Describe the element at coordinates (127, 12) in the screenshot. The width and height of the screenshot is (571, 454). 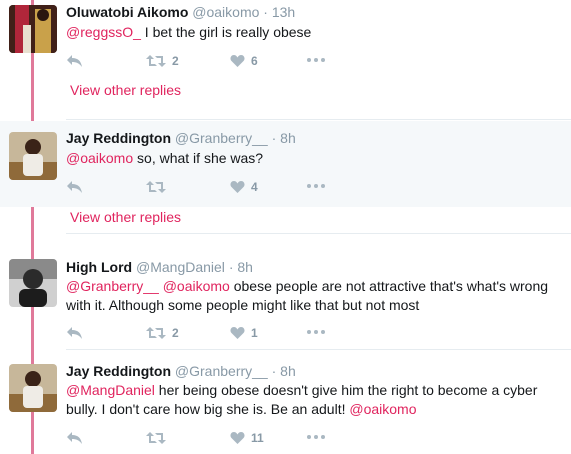
I see `user-name: Oluwatobi Aikomo` at that location.